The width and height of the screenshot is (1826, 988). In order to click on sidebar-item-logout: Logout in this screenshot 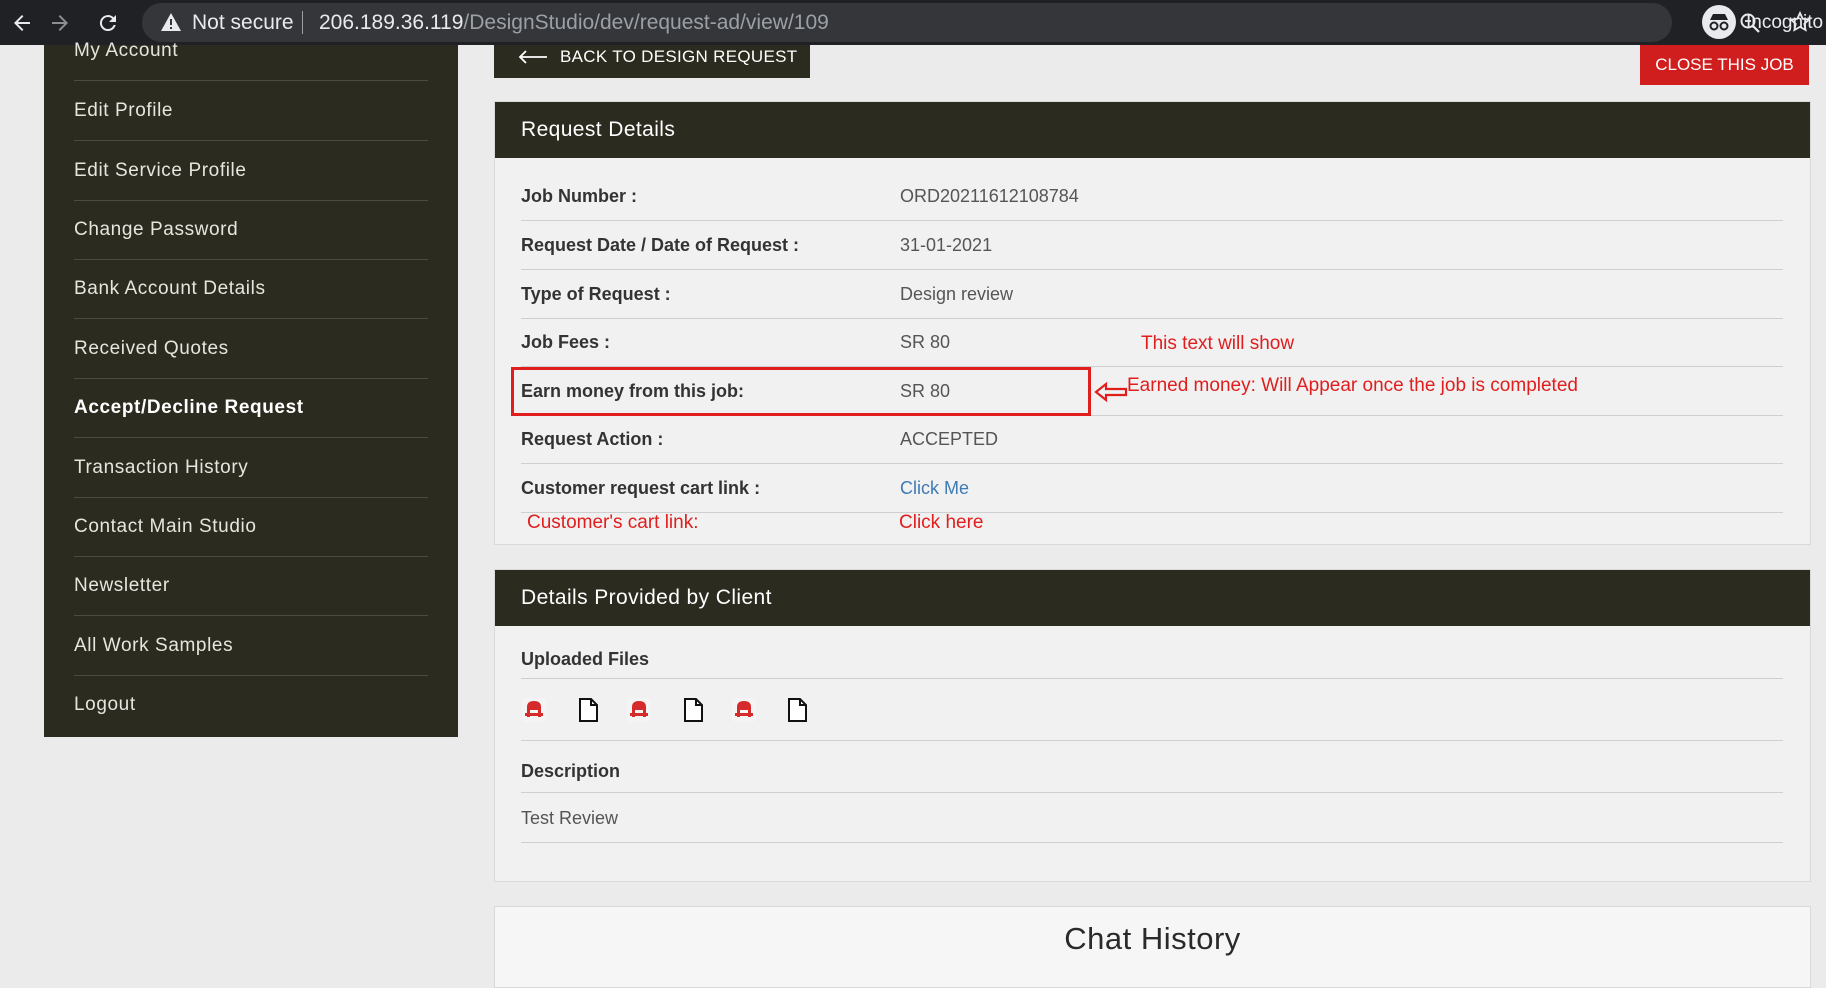, I will do `click(251, 704)`.